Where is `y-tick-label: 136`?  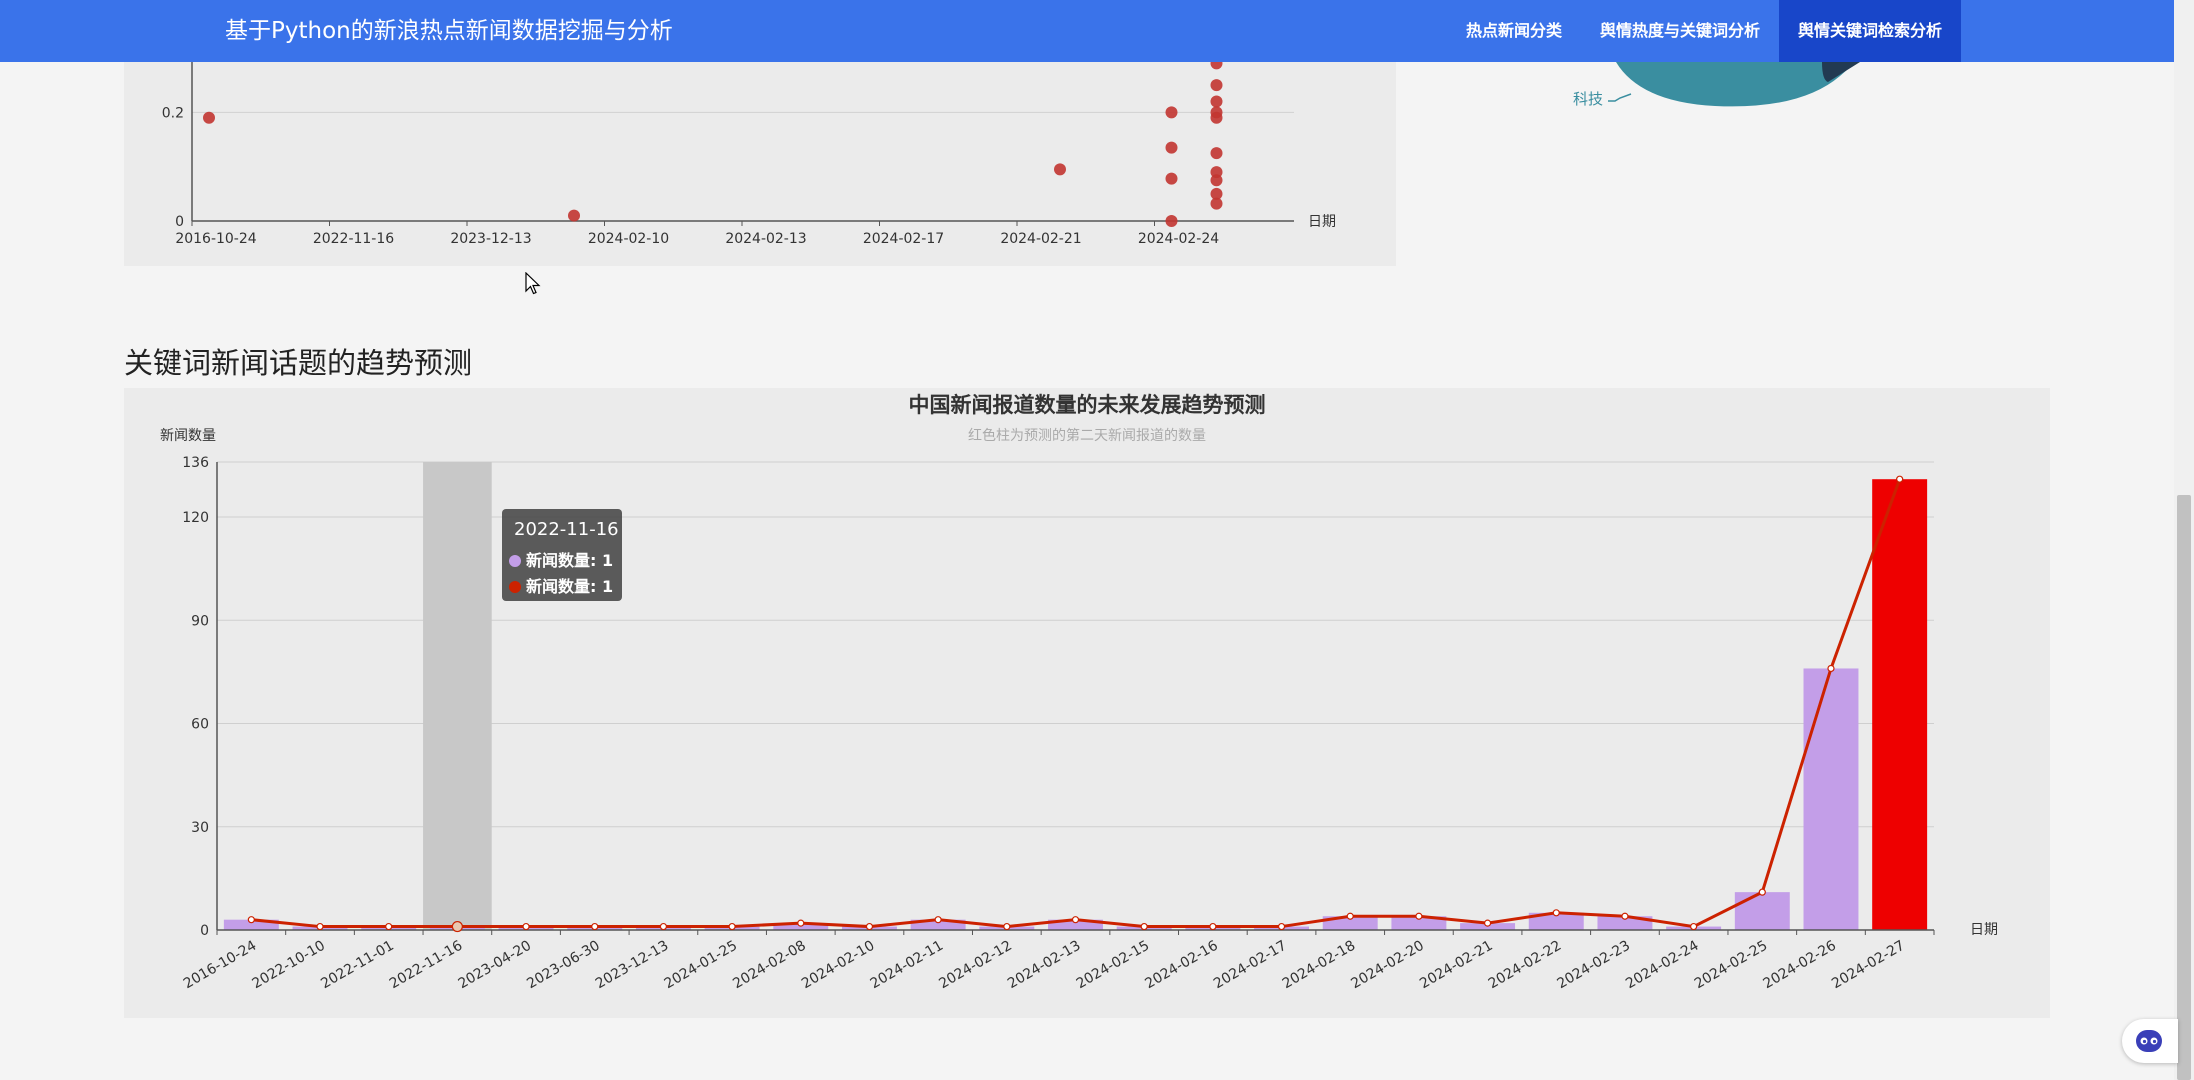 y-tick-label: 136 is located at coordinates (195, 463).